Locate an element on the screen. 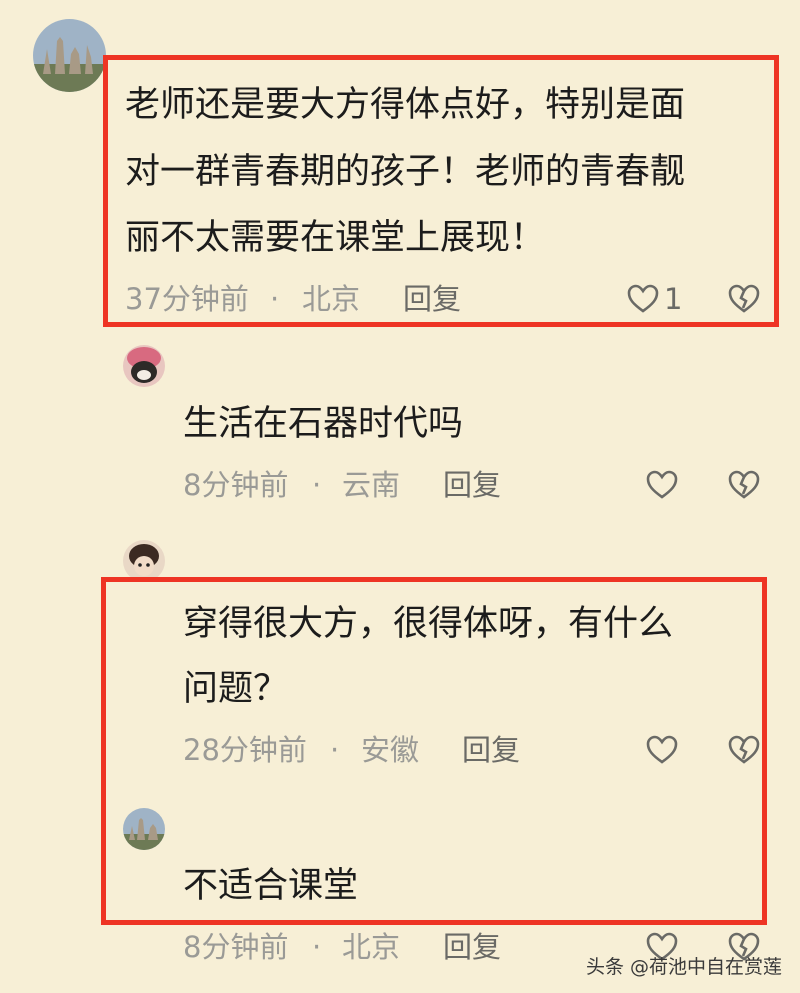  comment-text-line: 丽不太需要在课堂上展现！ is located at coordinates (335, 238).